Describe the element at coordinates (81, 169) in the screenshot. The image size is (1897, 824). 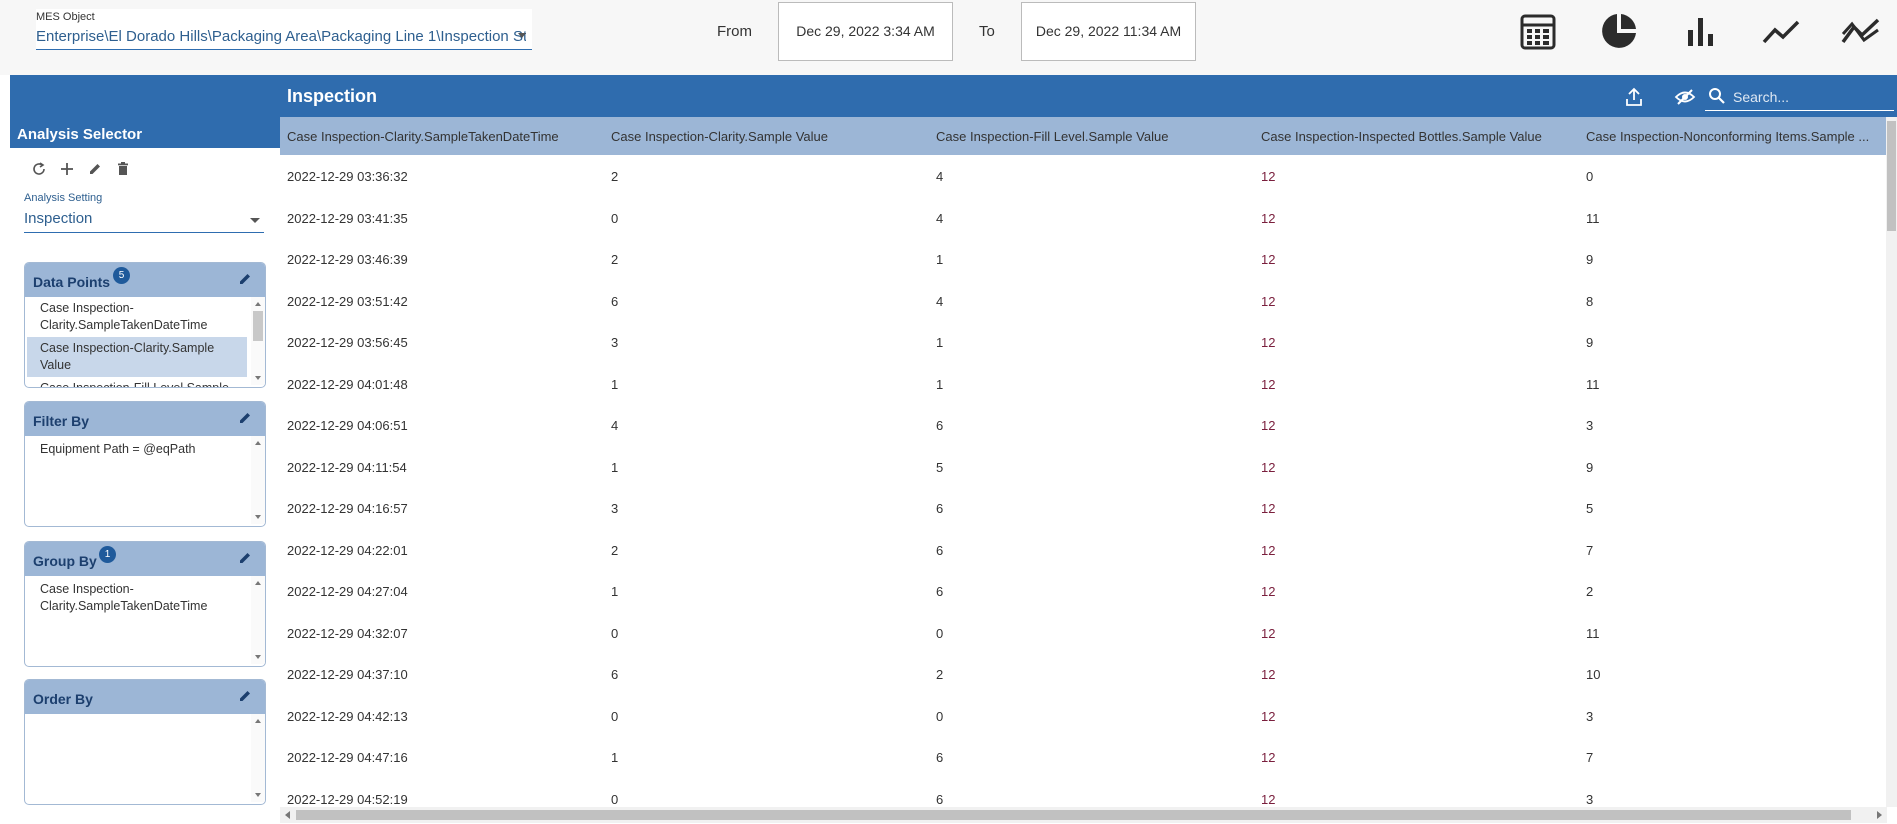
I see `sidebar-actions` at that location.